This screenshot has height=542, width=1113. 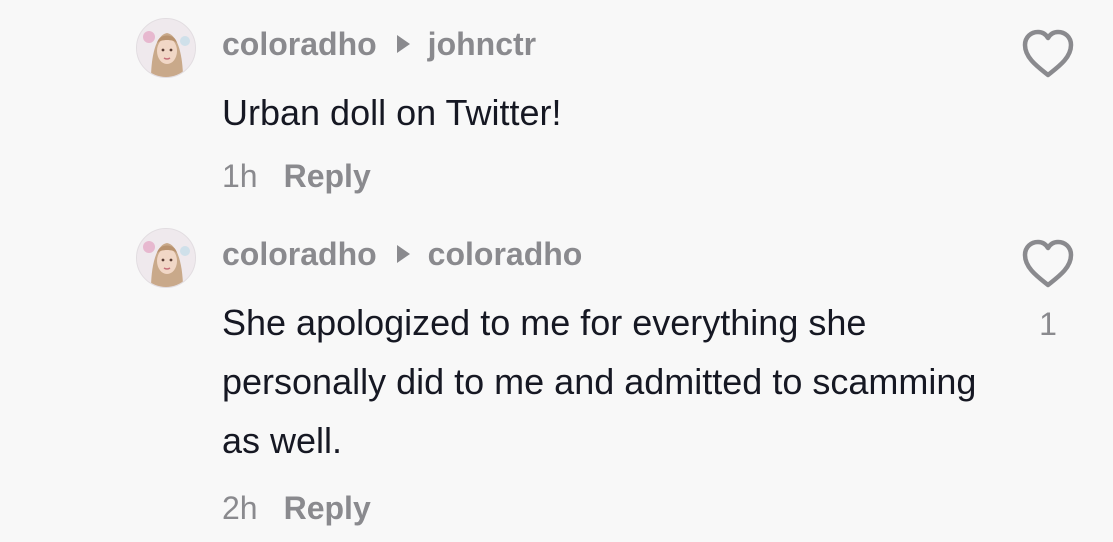 I want to click on comment-header: coloradho johnctr, so click(x=379, y=44).